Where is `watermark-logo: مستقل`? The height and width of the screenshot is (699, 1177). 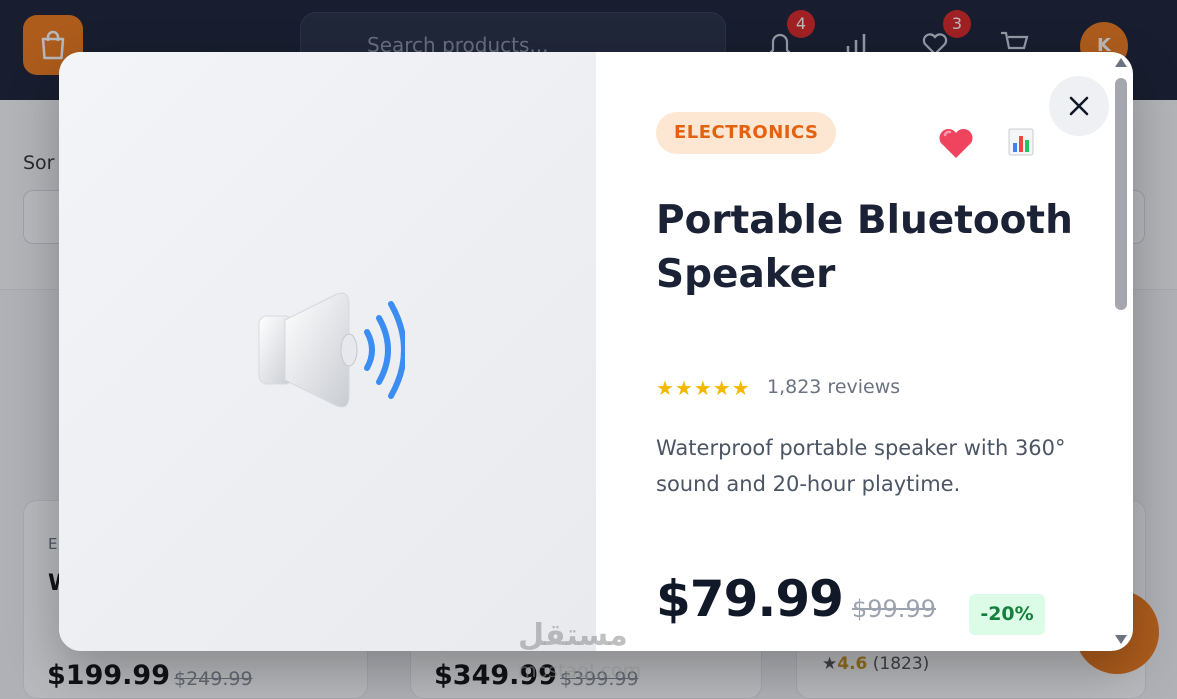 watermark-logo: مستقل is located at coordinates (573, 635).